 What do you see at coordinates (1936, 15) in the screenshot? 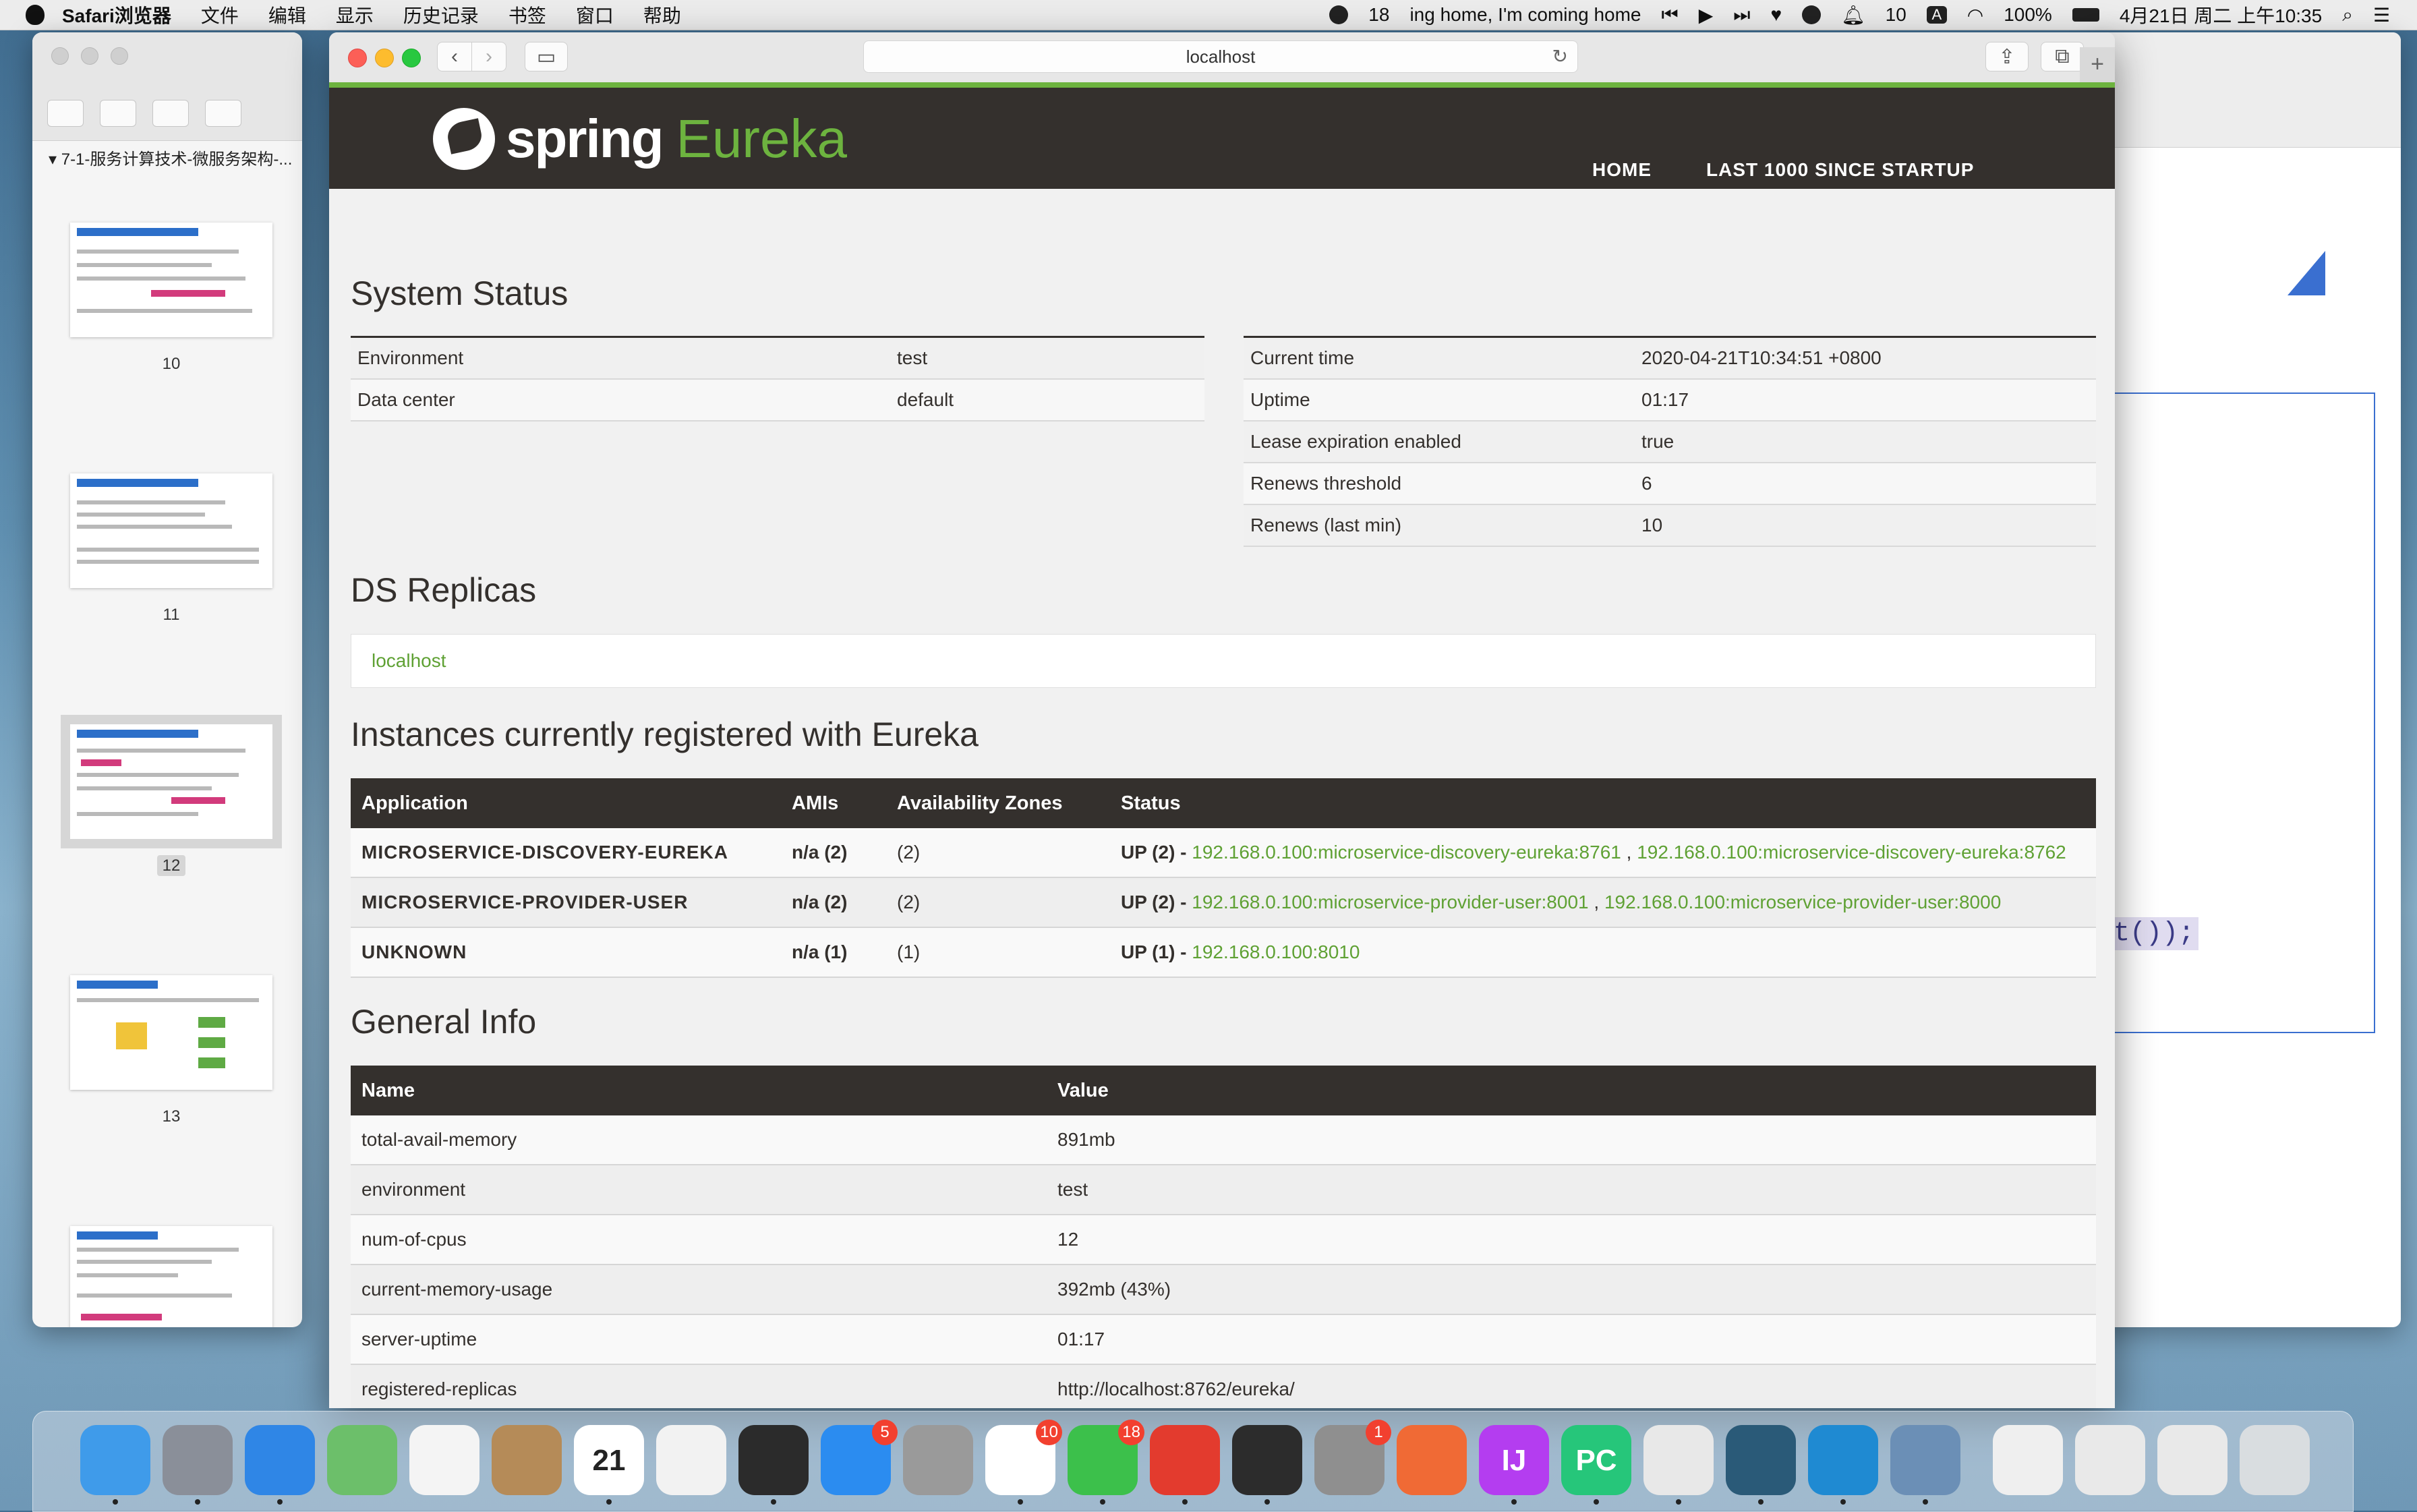
I see `input-method-icon: A` at bounding box center [1936, 15].